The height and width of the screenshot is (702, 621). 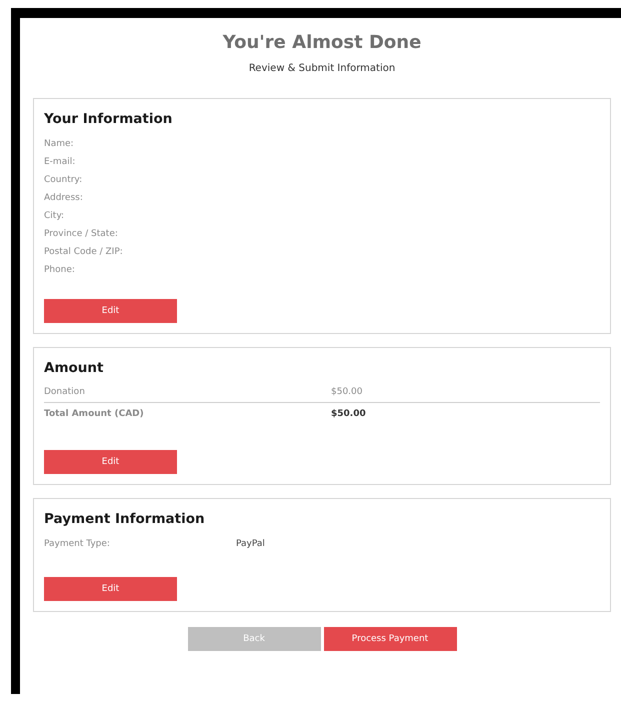 I want to click on process-payment-button: Process Payment, so click(x=390, y=639).